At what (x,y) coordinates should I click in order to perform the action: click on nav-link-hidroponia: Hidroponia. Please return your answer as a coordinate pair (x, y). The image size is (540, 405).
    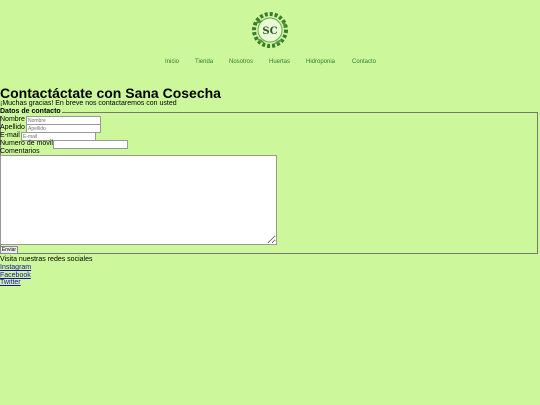
    Looking at the image, I should click on (320, 62).